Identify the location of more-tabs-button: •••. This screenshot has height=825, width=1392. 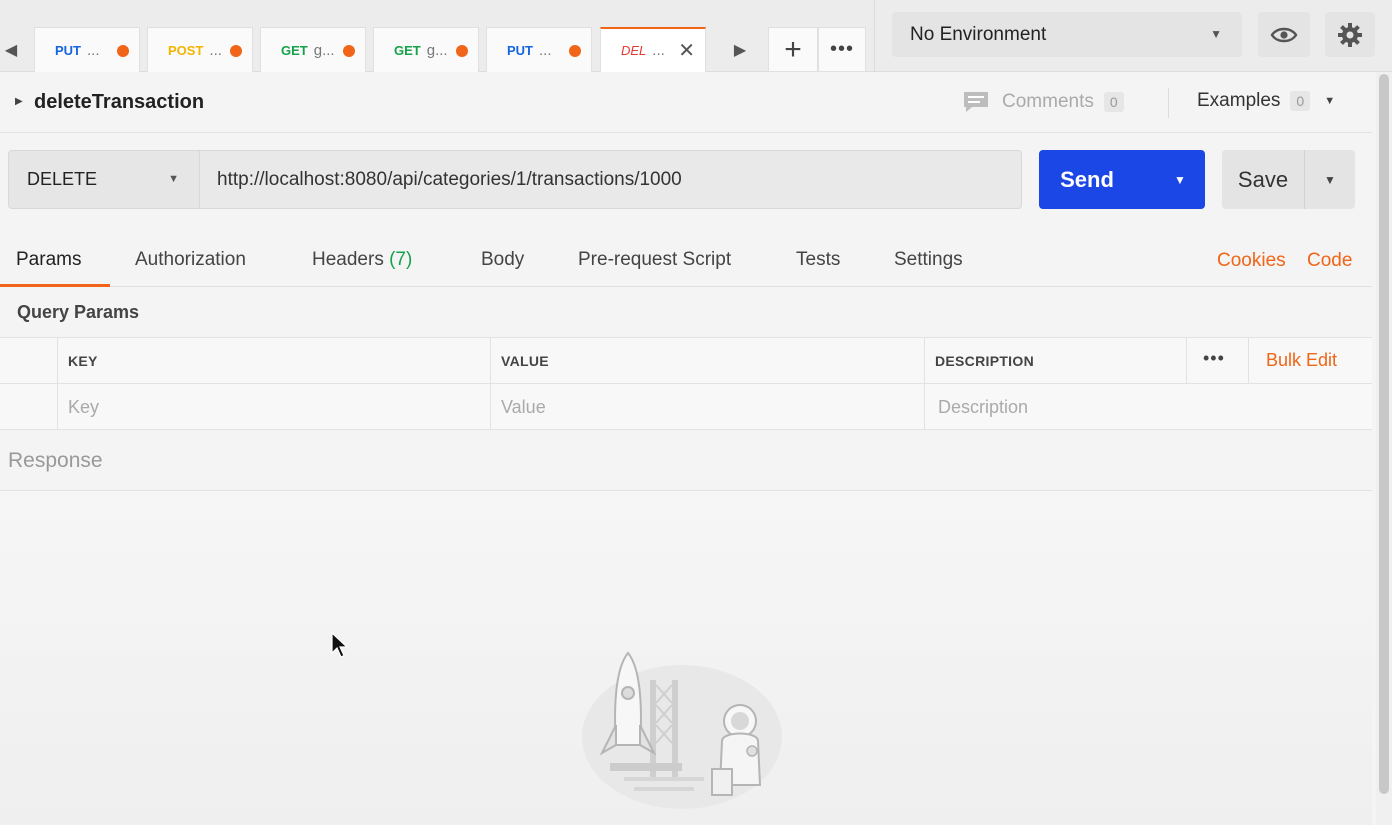
(842, 49).